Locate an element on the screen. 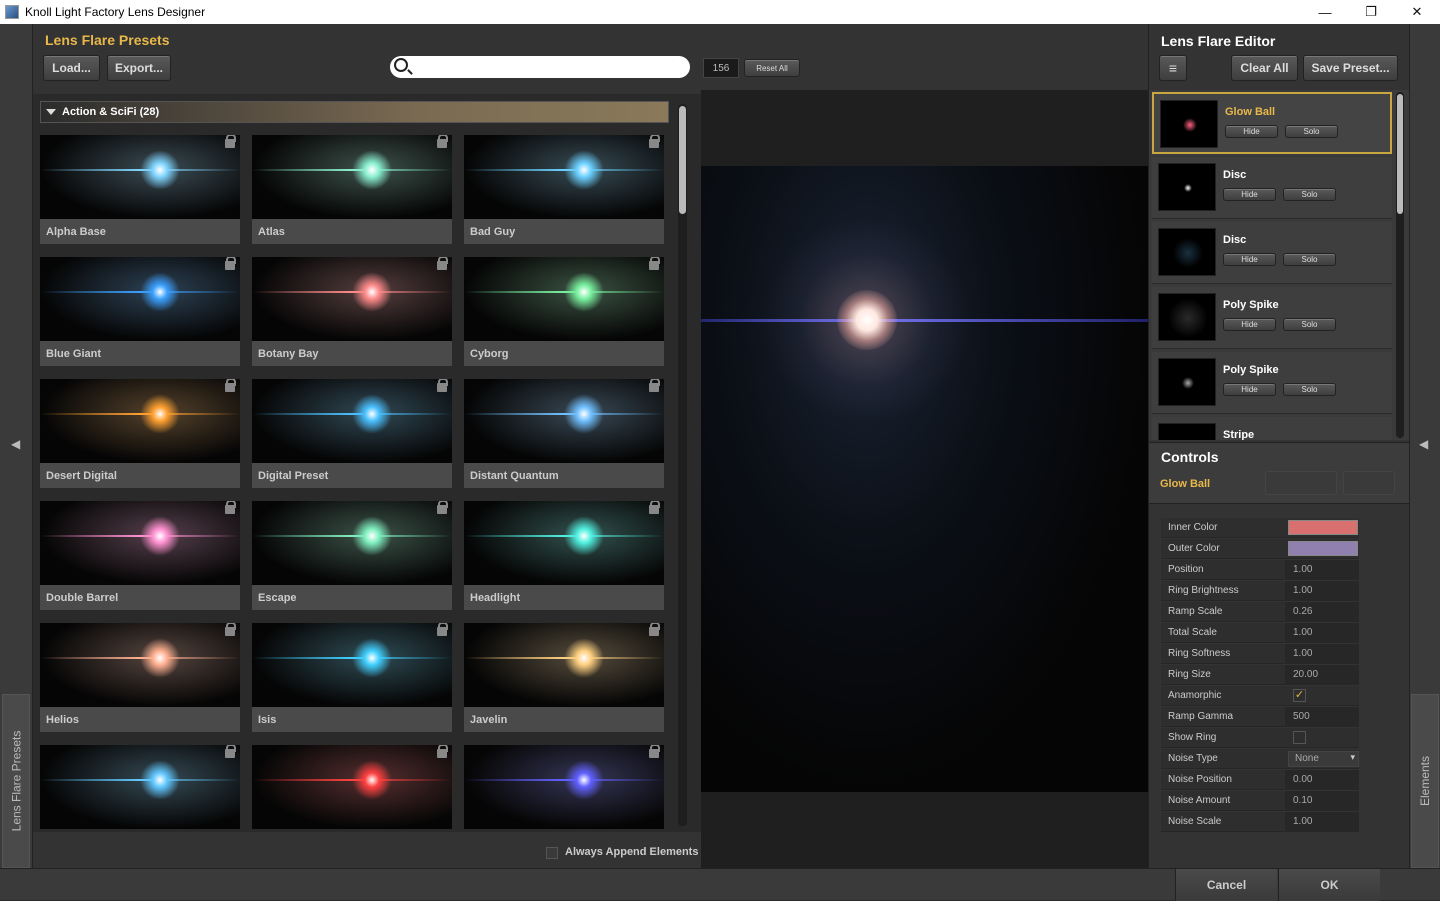 This screenshot has width=1440, height=901. tab-elements-label: Elements is located at coordinates (1425, 781).